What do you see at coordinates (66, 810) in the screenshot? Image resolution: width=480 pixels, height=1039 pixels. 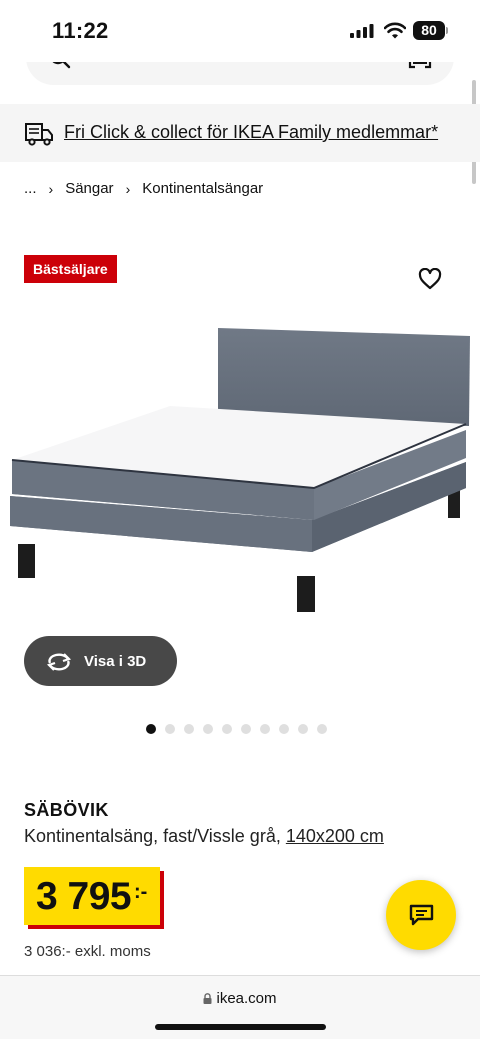 I see `product-name: SÄBÖVIK` at bounding box center [66, 810].